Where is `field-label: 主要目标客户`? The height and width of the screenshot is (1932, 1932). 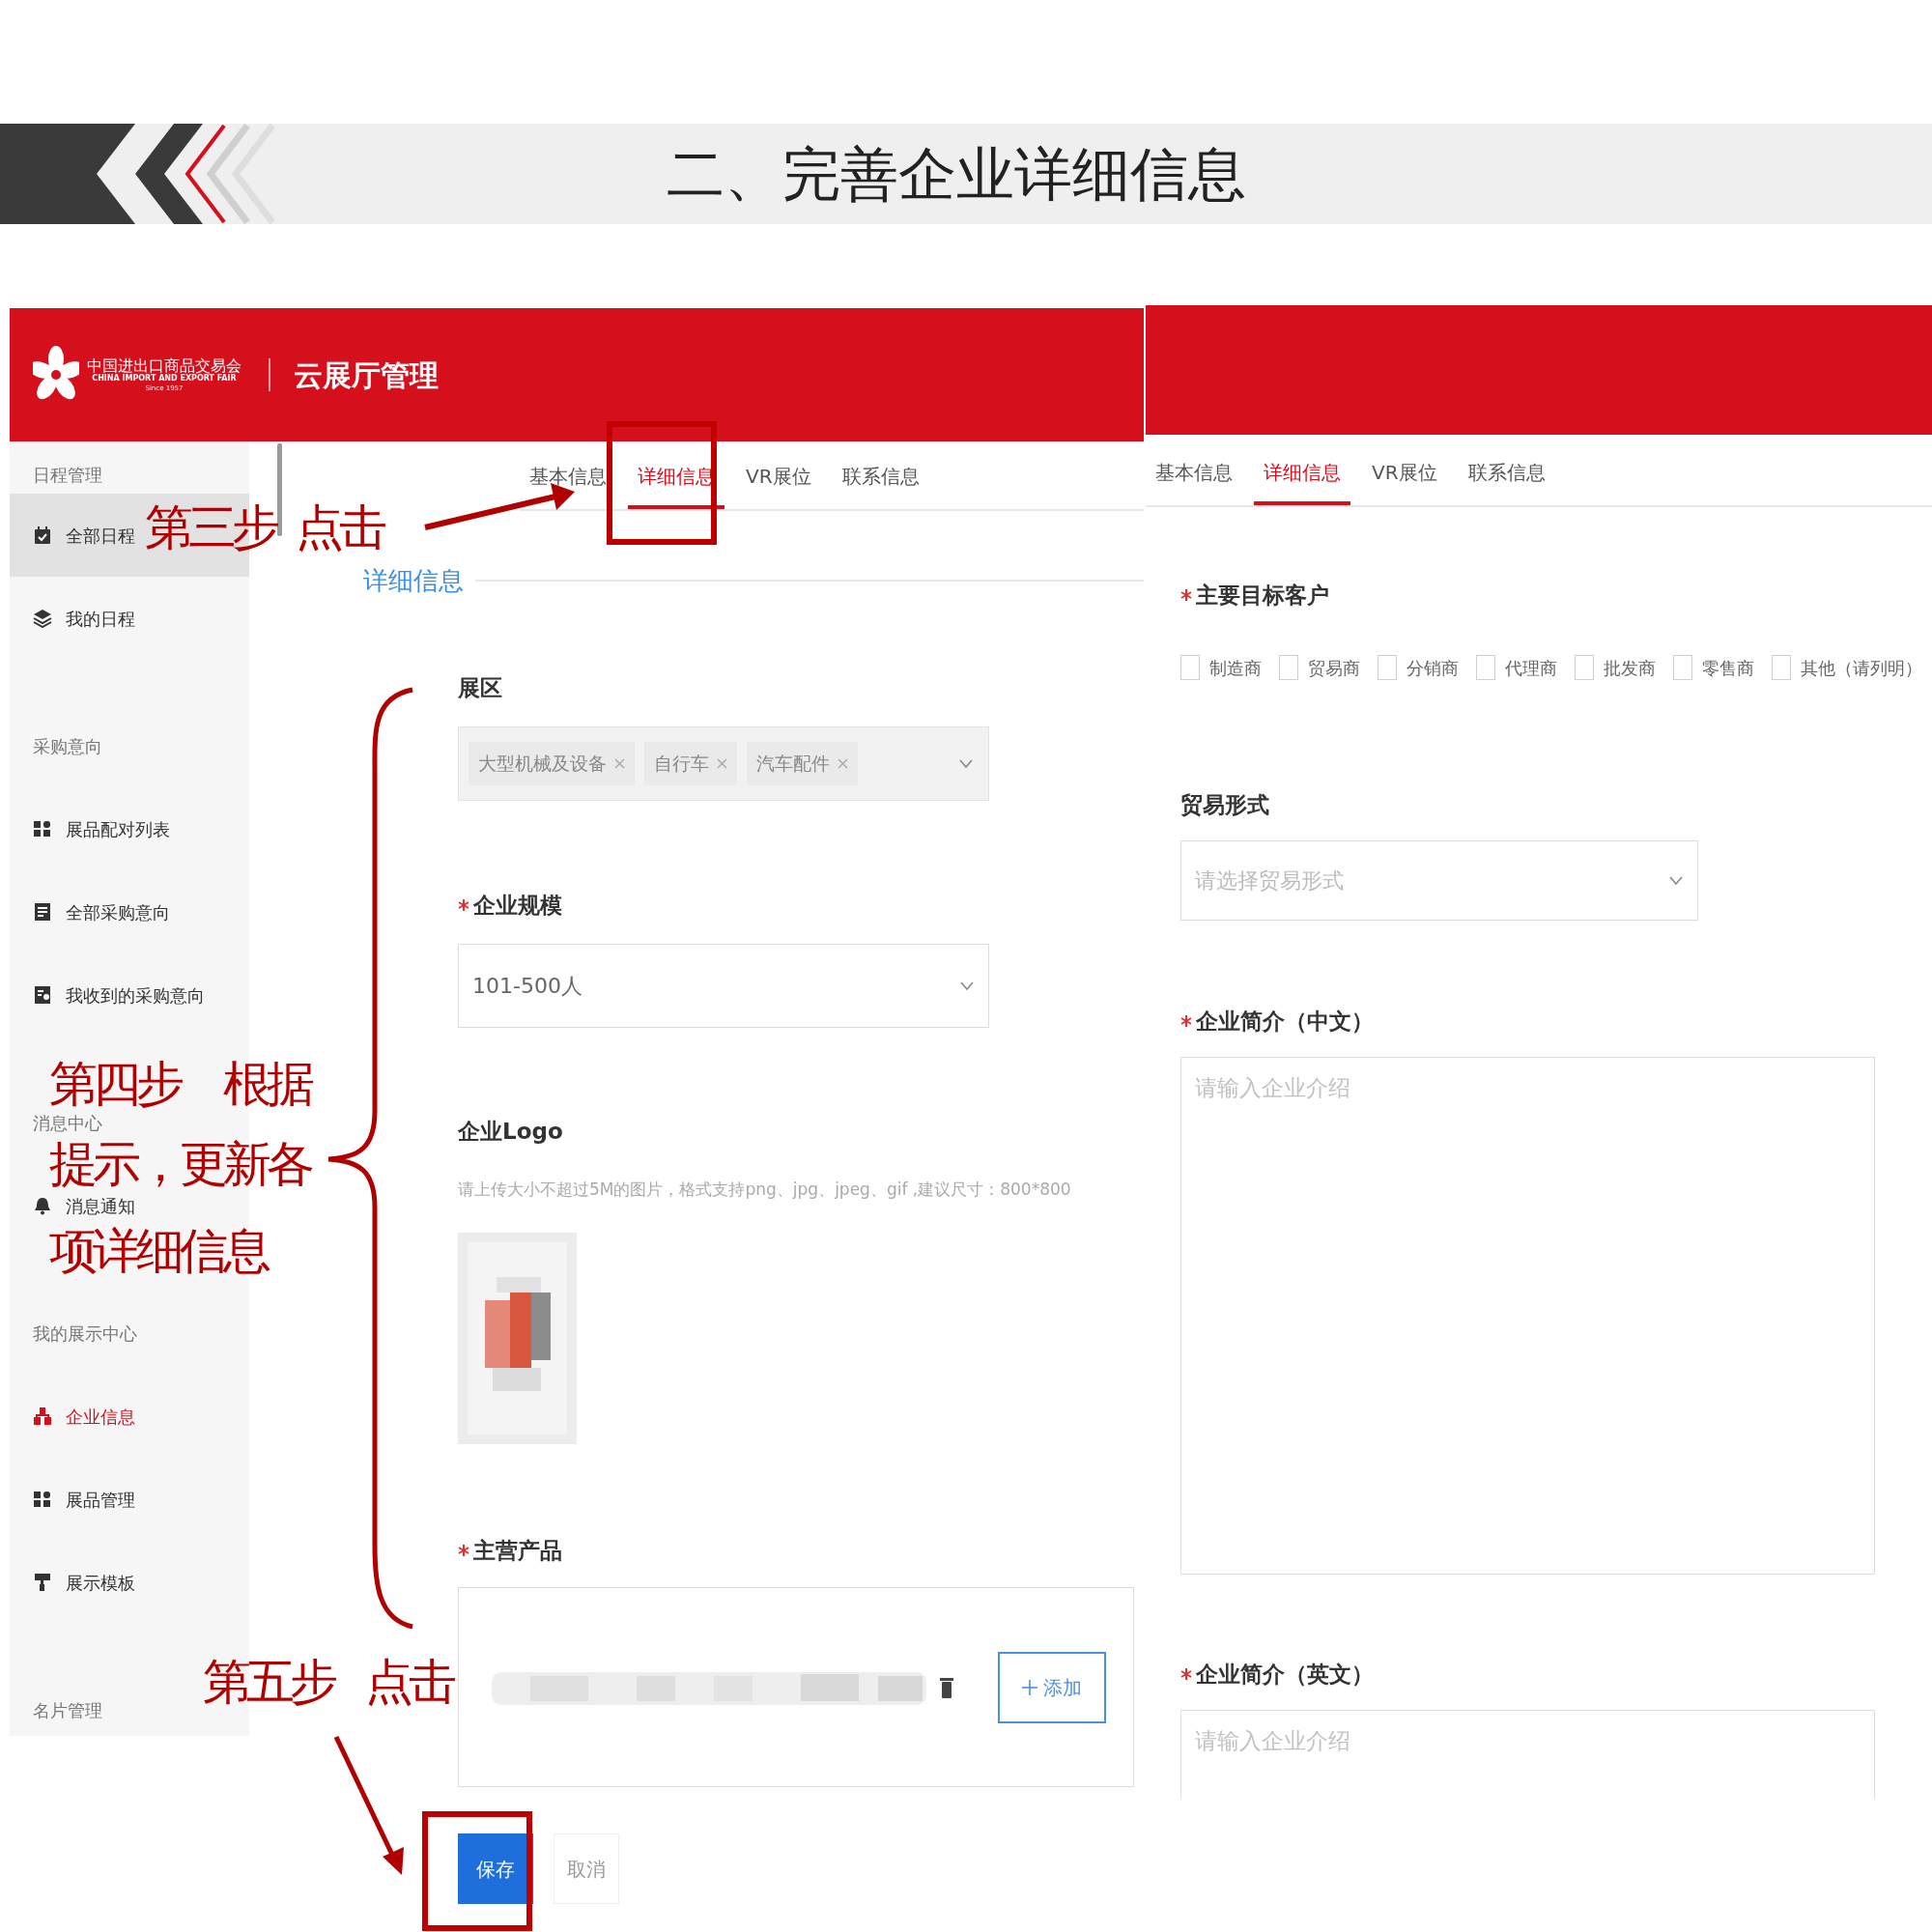 field-label: 主要目标客户 is located at coordinates (1262, 595).